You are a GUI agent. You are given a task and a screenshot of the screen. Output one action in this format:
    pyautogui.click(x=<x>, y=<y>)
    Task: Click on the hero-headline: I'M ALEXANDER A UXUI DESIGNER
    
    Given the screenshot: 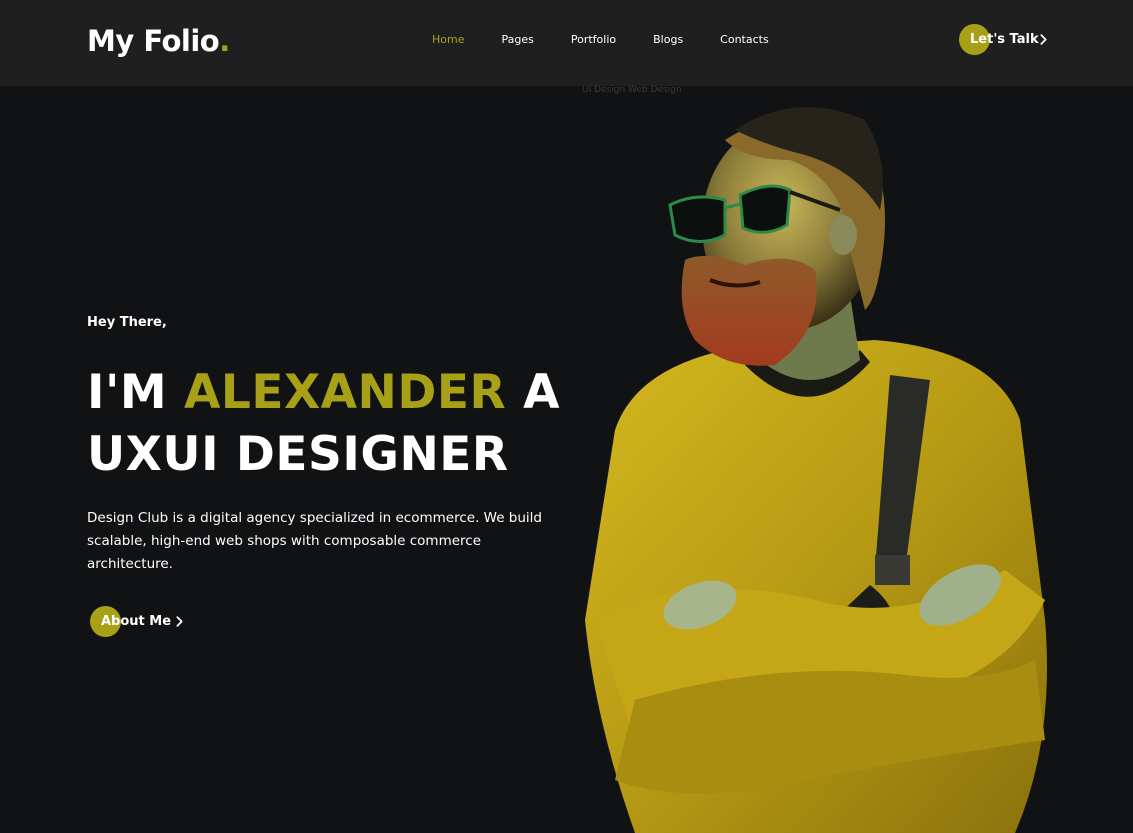 What is the action you would take?
    pyautogui.click(x=323, y=424)
    